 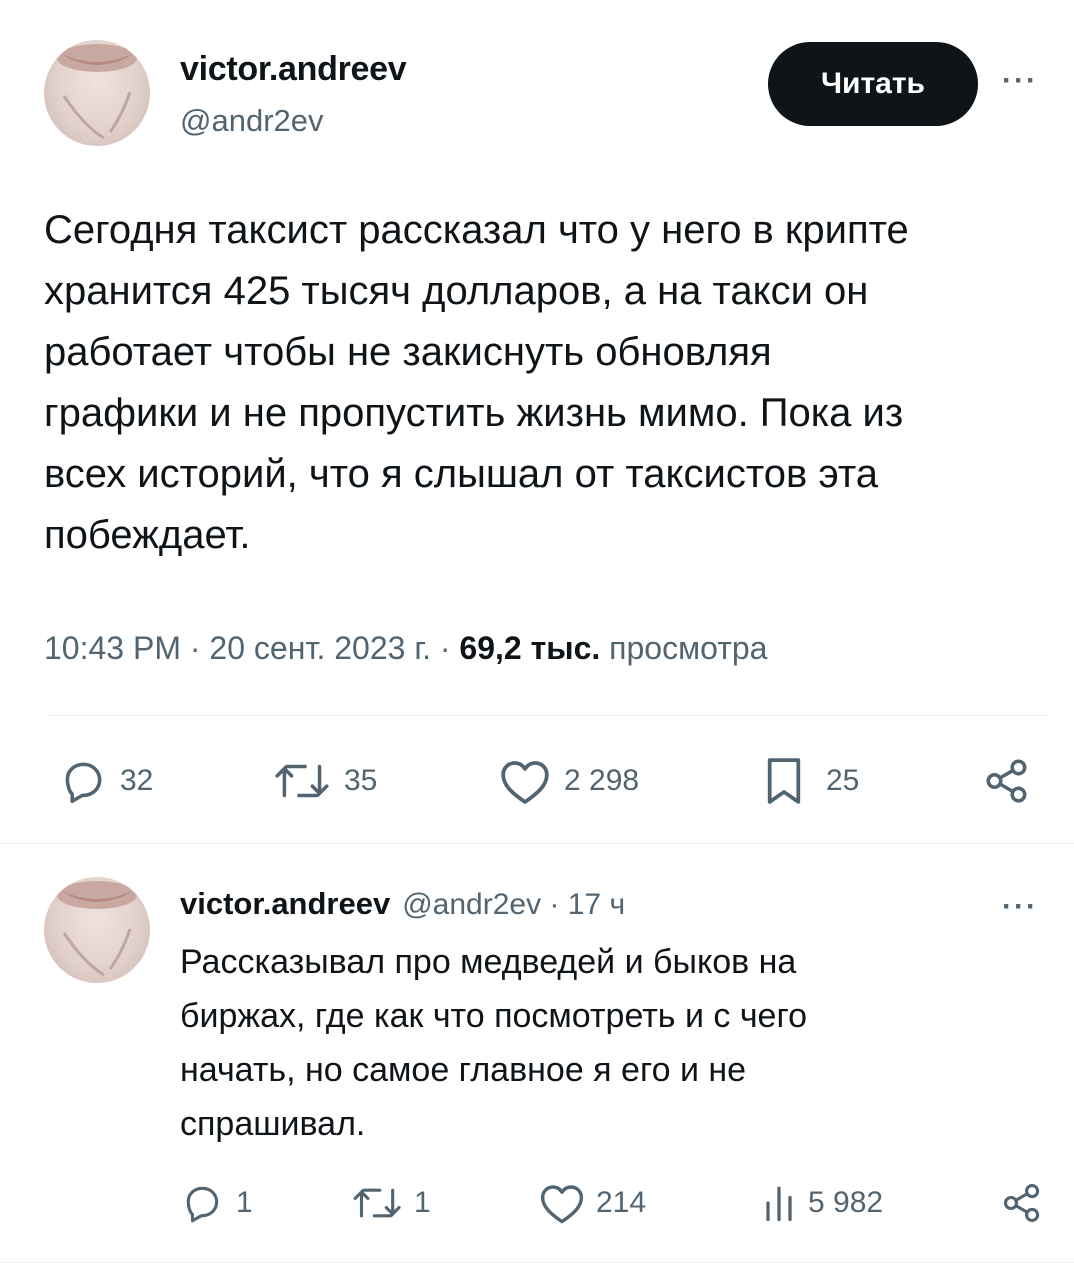 What do you see at coordinates (1020, 81) in the screenshot?
I see `more-options-icon: ···` at bounding box center [1020, 81].